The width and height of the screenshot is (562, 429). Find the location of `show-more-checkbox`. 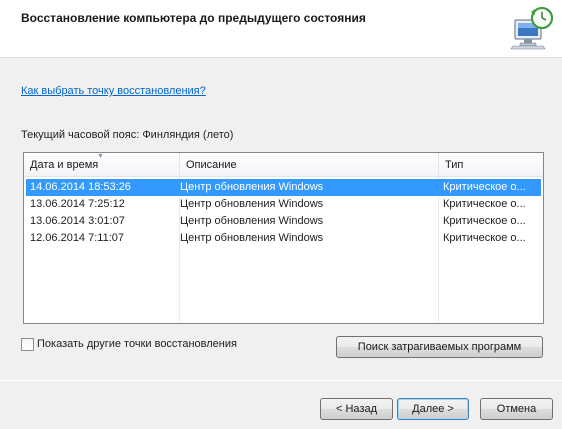

show-more-checkbox is located at coordinates (27, 344).